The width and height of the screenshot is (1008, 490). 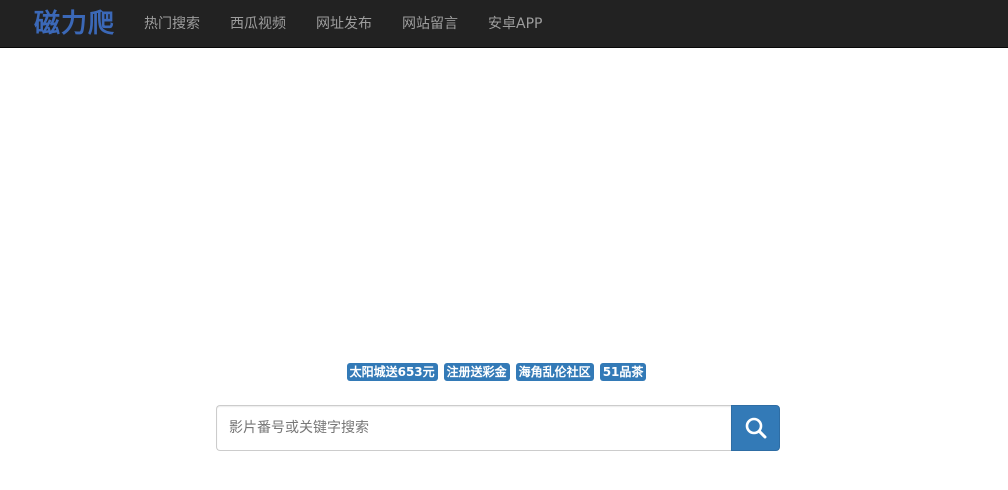 What do you see at coordinates (172, 24) in the screenshot?
I see `nav-item-hot-search: 热门搜索` at bounding box center [172, 24].